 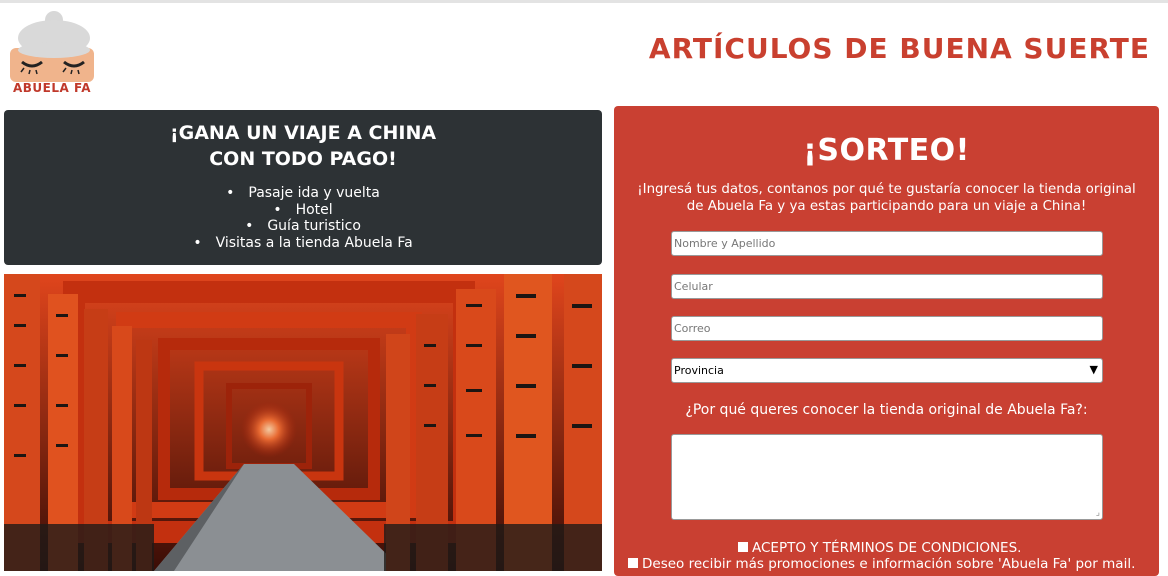 What do you see at coordinates (633, 563) in the screenshot?
I see `newsletter-checkbox` at bounding box center [633, 563].